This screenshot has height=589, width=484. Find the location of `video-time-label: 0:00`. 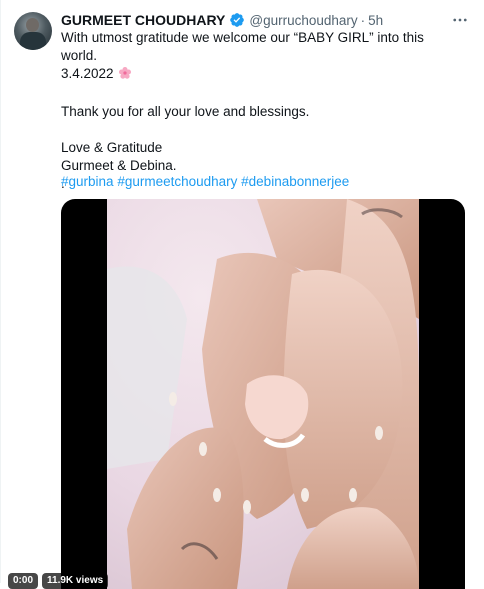

video-time-label: 0:00 is located at coordinates (23, 581).